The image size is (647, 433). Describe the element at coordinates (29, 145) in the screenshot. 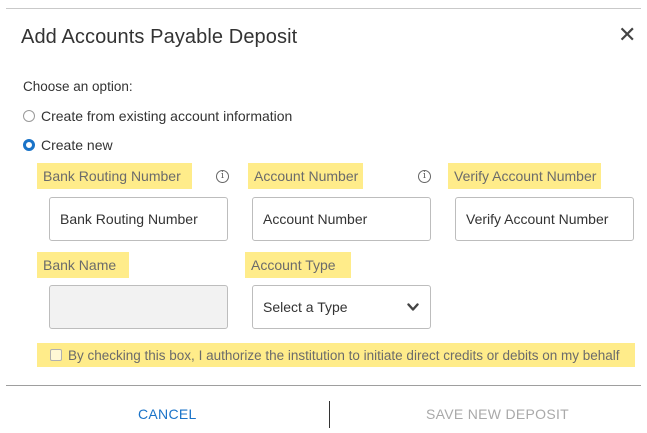

I see `radio-button-selected` at that location.